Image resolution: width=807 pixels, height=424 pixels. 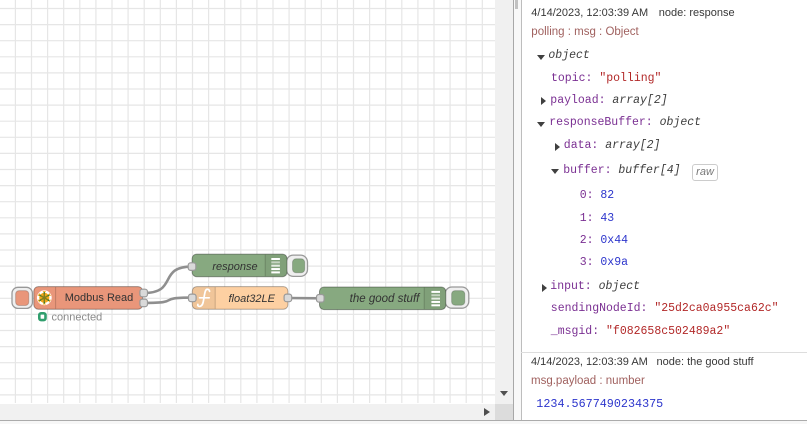 I want to click on svg-text: response, so click(x=234, y=267).